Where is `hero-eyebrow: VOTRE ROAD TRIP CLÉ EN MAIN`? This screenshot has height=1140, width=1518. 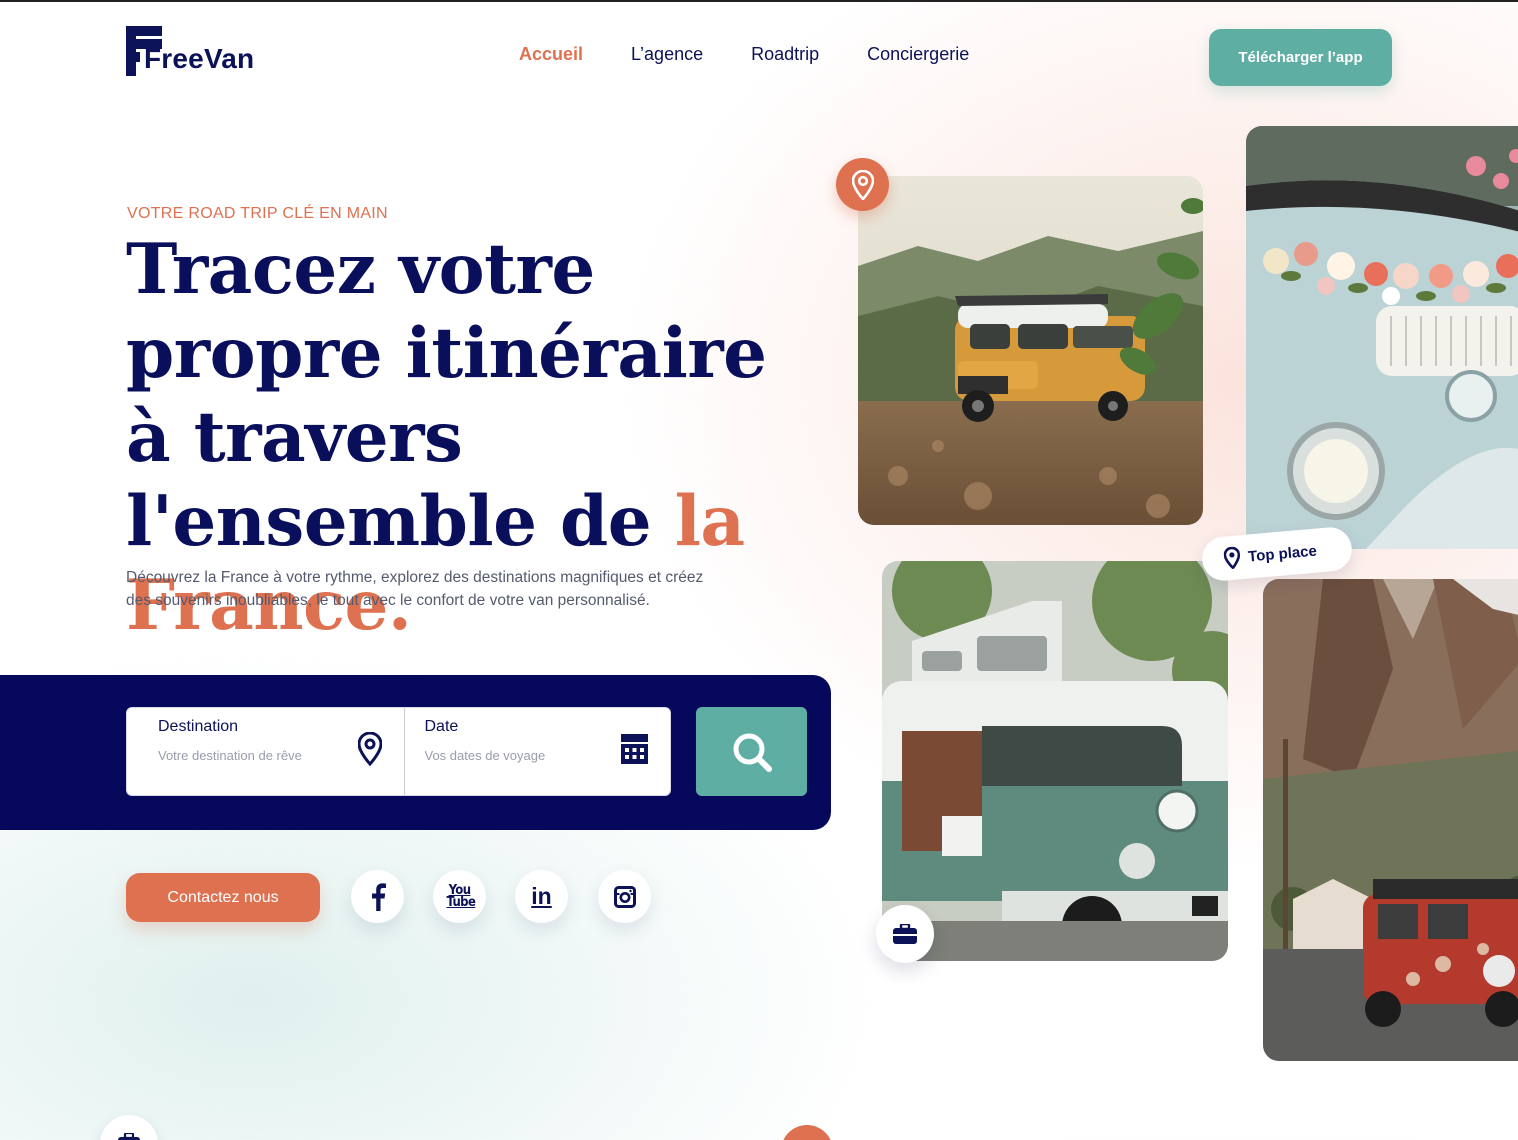 hero-eyebrow: VOTRE ROAD TRIP CLÉ EN MAIN is located at coordinates (257, 213).